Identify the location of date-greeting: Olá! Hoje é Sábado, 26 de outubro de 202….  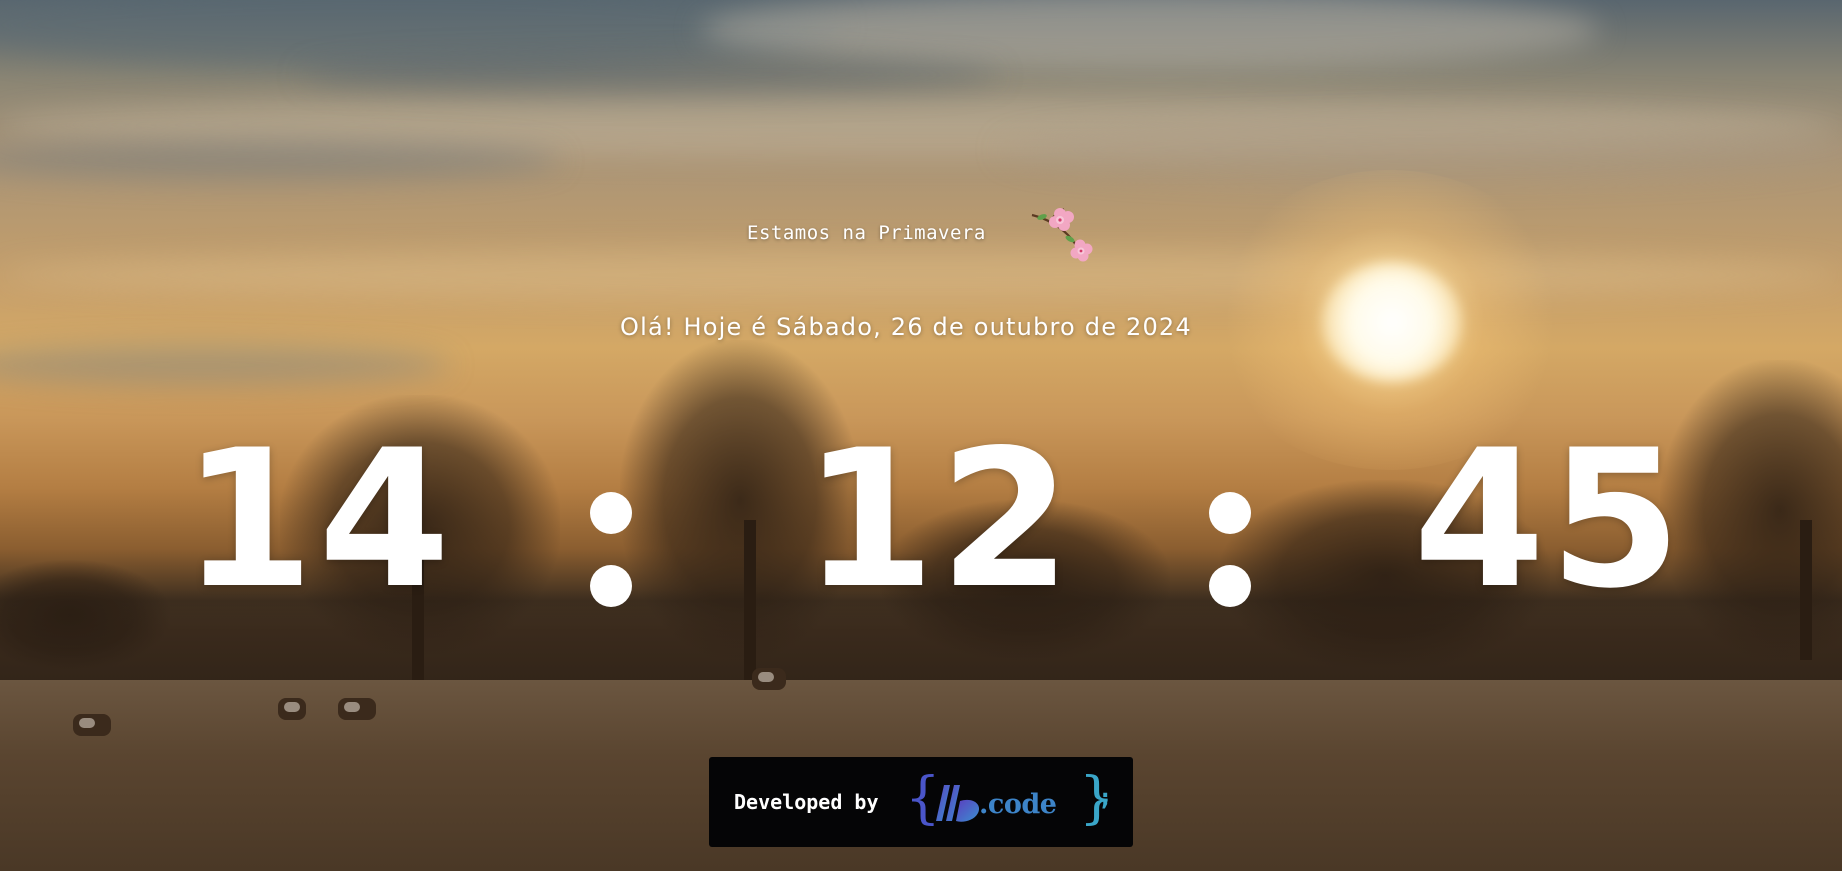
(906, 327).